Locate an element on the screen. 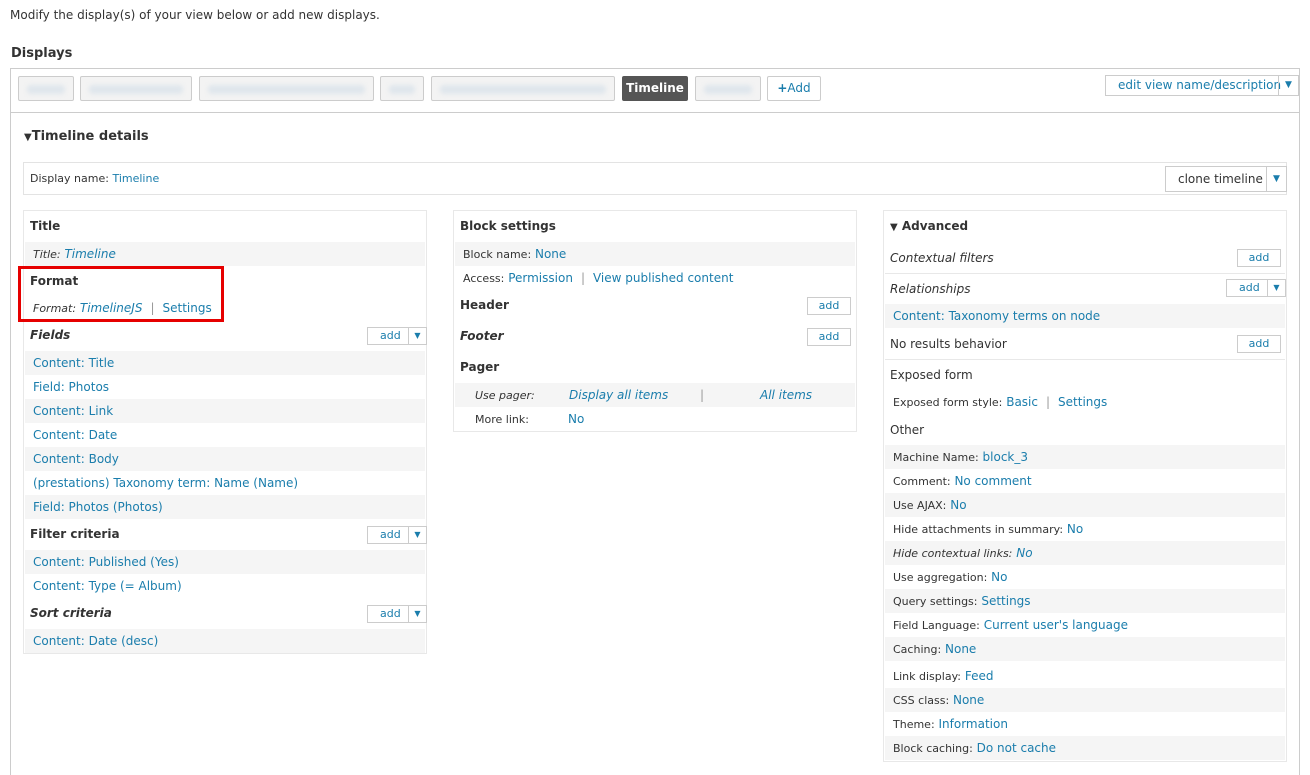 This screenshot has width=1310, height=775. displays-heading: Displays is located at coordinates (42, 53).